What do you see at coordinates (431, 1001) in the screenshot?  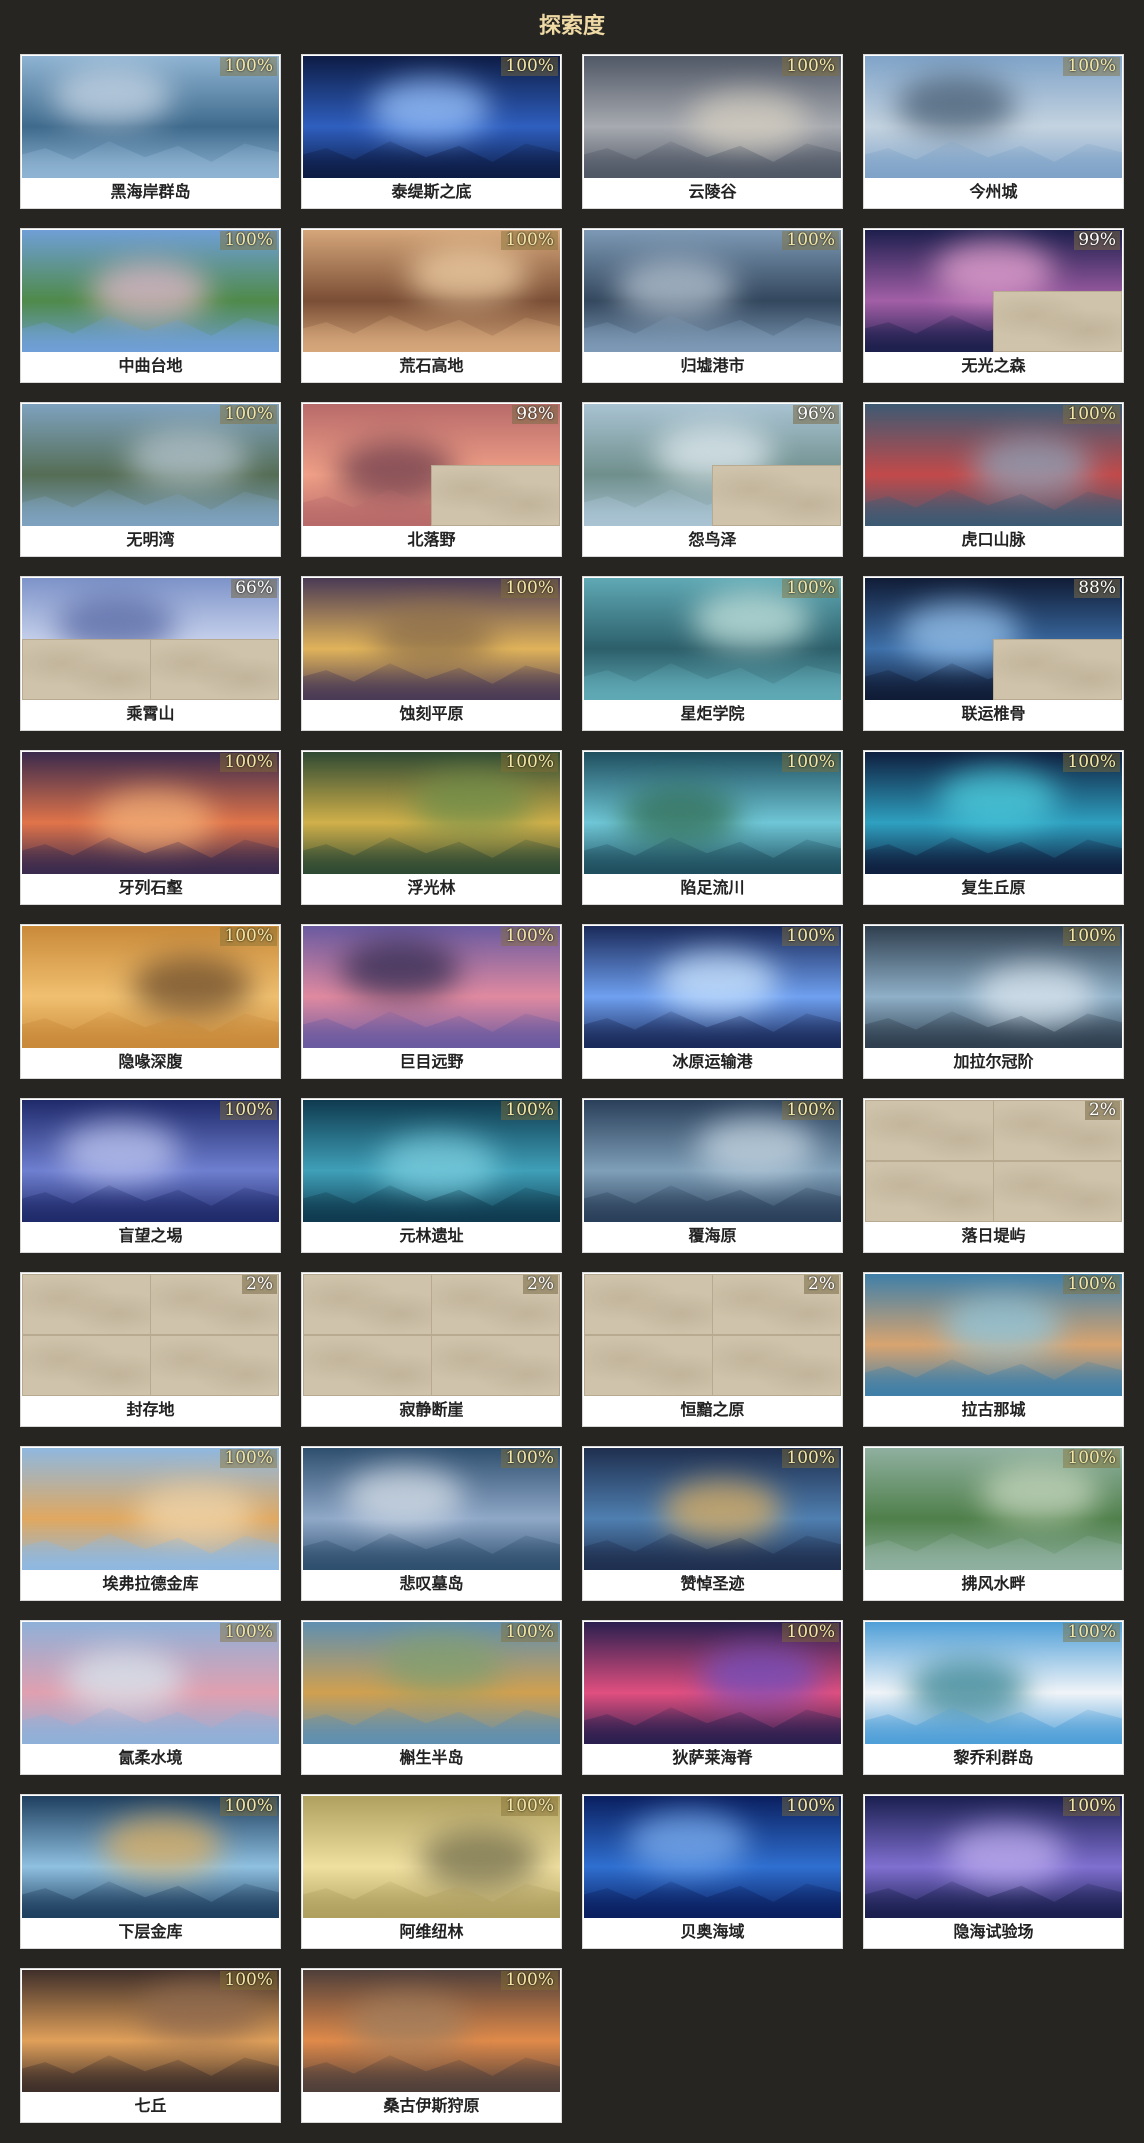 I see `region-card: 100% 巨目远野` at bounding box center [431, 1001].